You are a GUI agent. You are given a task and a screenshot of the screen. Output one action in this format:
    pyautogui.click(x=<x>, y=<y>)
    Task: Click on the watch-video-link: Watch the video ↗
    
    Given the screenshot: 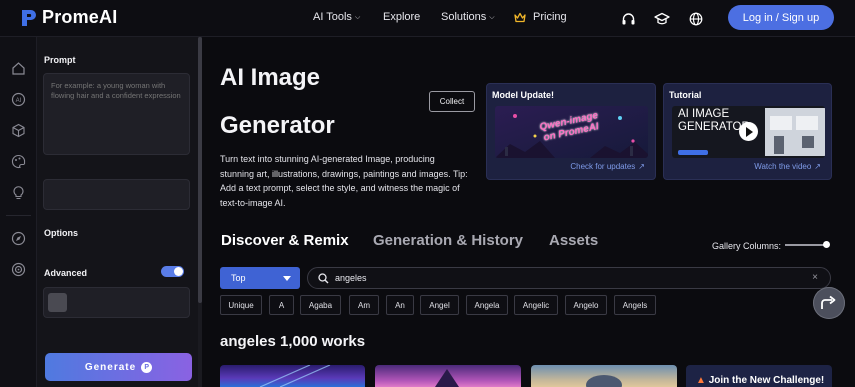 What is the action you would take?
    pyautogui.click(x=787, y=166)
    